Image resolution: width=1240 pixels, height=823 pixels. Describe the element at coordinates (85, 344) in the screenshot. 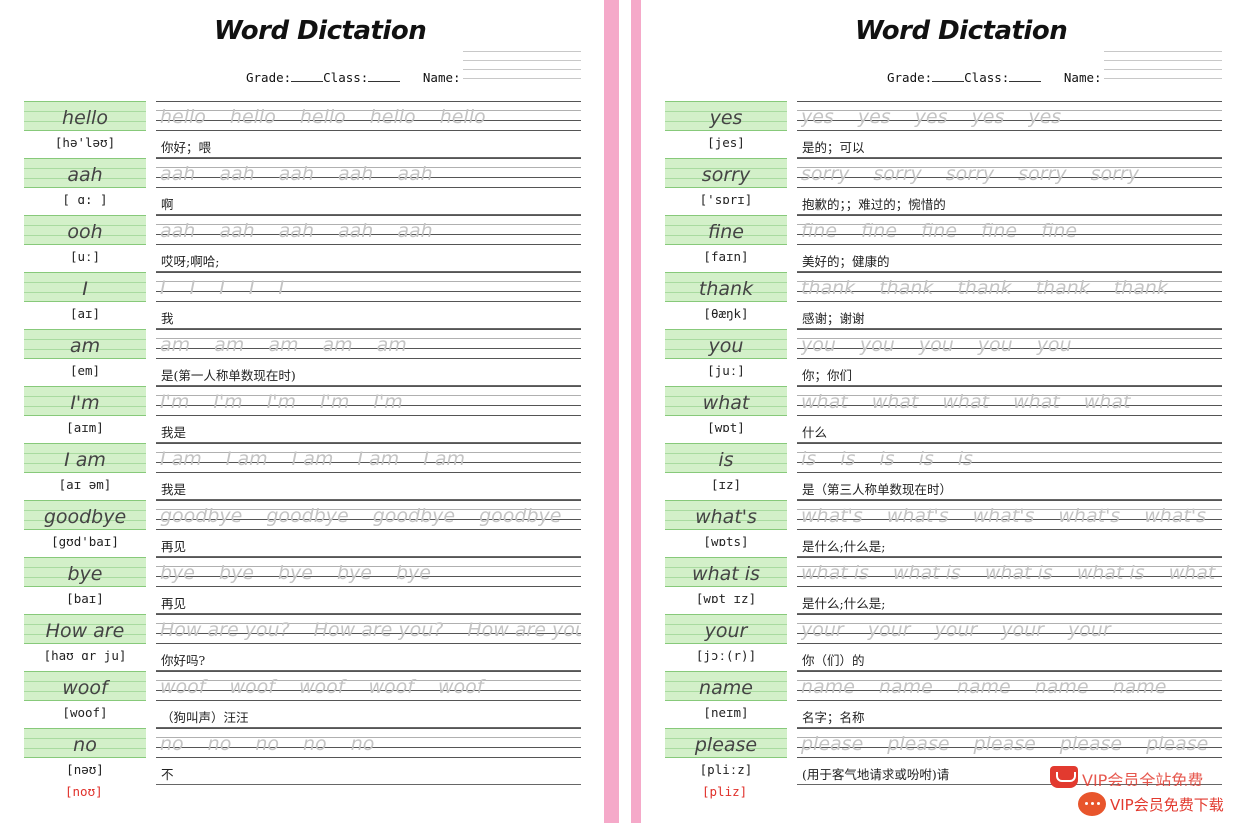

I see `word-box: am` at that location.